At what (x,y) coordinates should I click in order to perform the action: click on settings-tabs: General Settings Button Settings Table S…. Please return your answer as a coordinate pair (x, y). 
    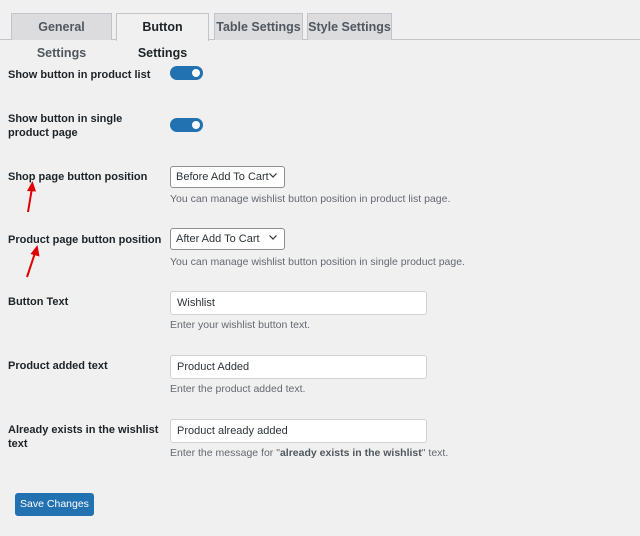
    Looking at the image, I should click on (320, 30).